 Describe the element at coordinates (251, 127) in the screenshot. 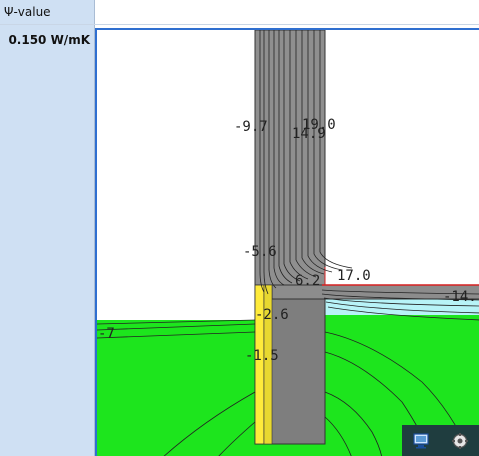

I see `isotherm-label: -9.7` at that location.